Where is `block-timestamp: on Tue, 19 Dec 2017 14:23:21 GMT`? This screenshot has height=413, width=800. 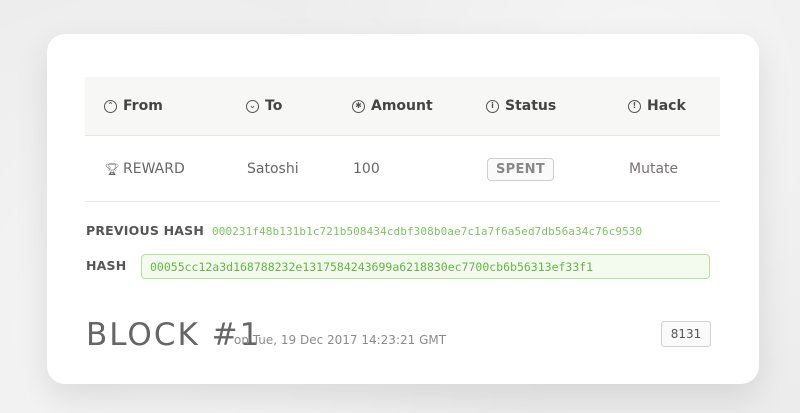
block-timestamp: on Tue, 19 Dec 2017 14:23:21 GMT is located at coordinates (340, 340).